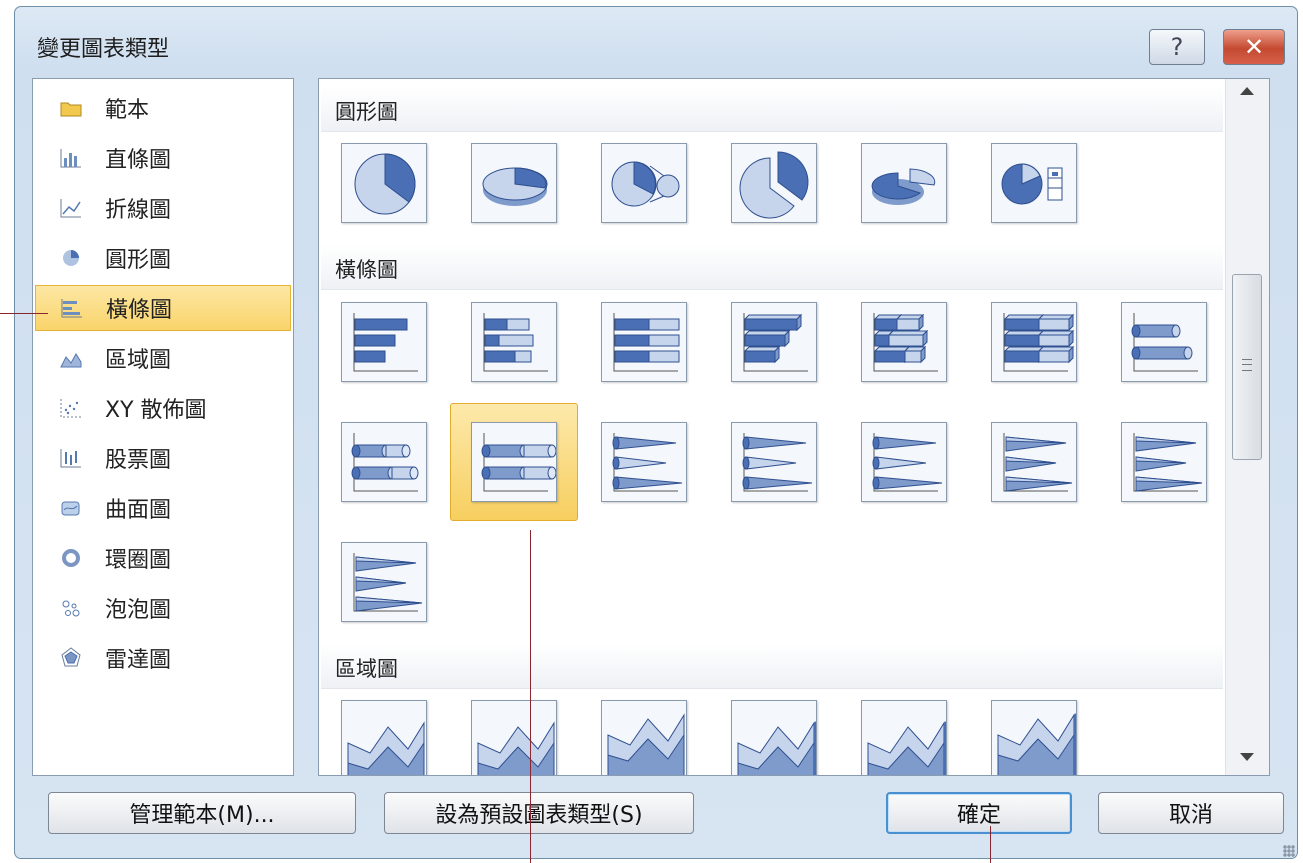 Image resolution: width=1303 pixels, height=863 pixels. Describe the element at coordinates (777, 462) in the screenshot. I see `stacked-cone-icon` at that location.